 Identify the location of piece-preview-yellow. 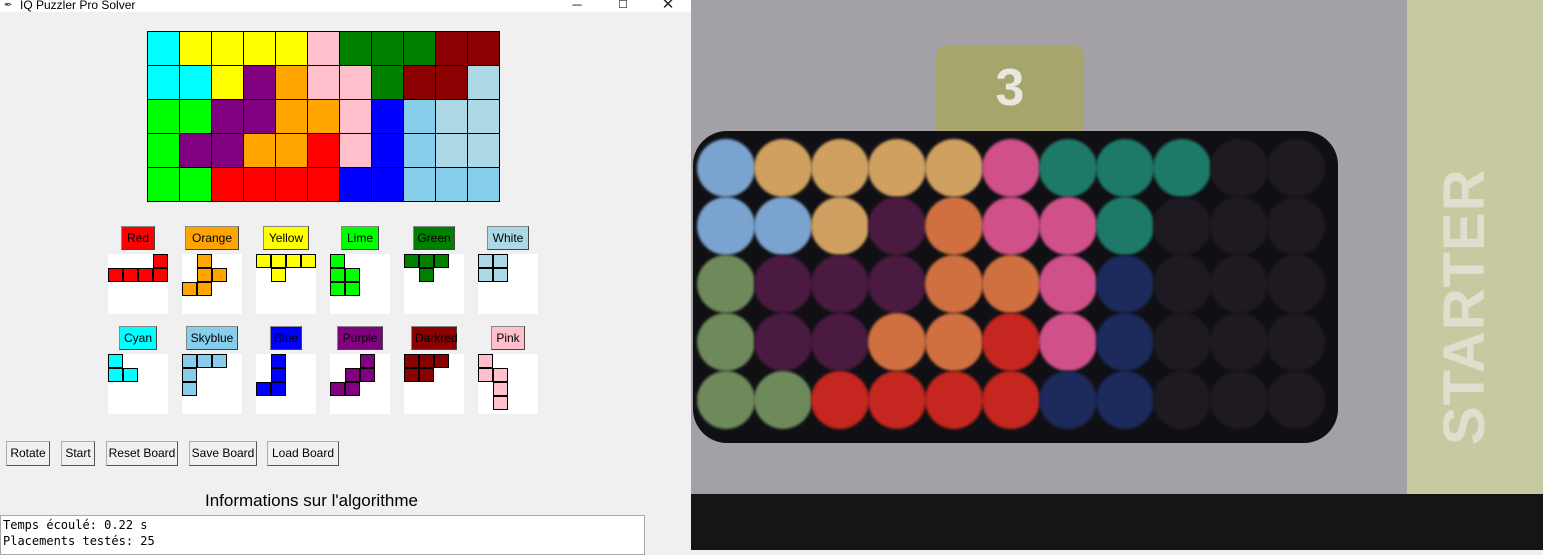
(286, 284).